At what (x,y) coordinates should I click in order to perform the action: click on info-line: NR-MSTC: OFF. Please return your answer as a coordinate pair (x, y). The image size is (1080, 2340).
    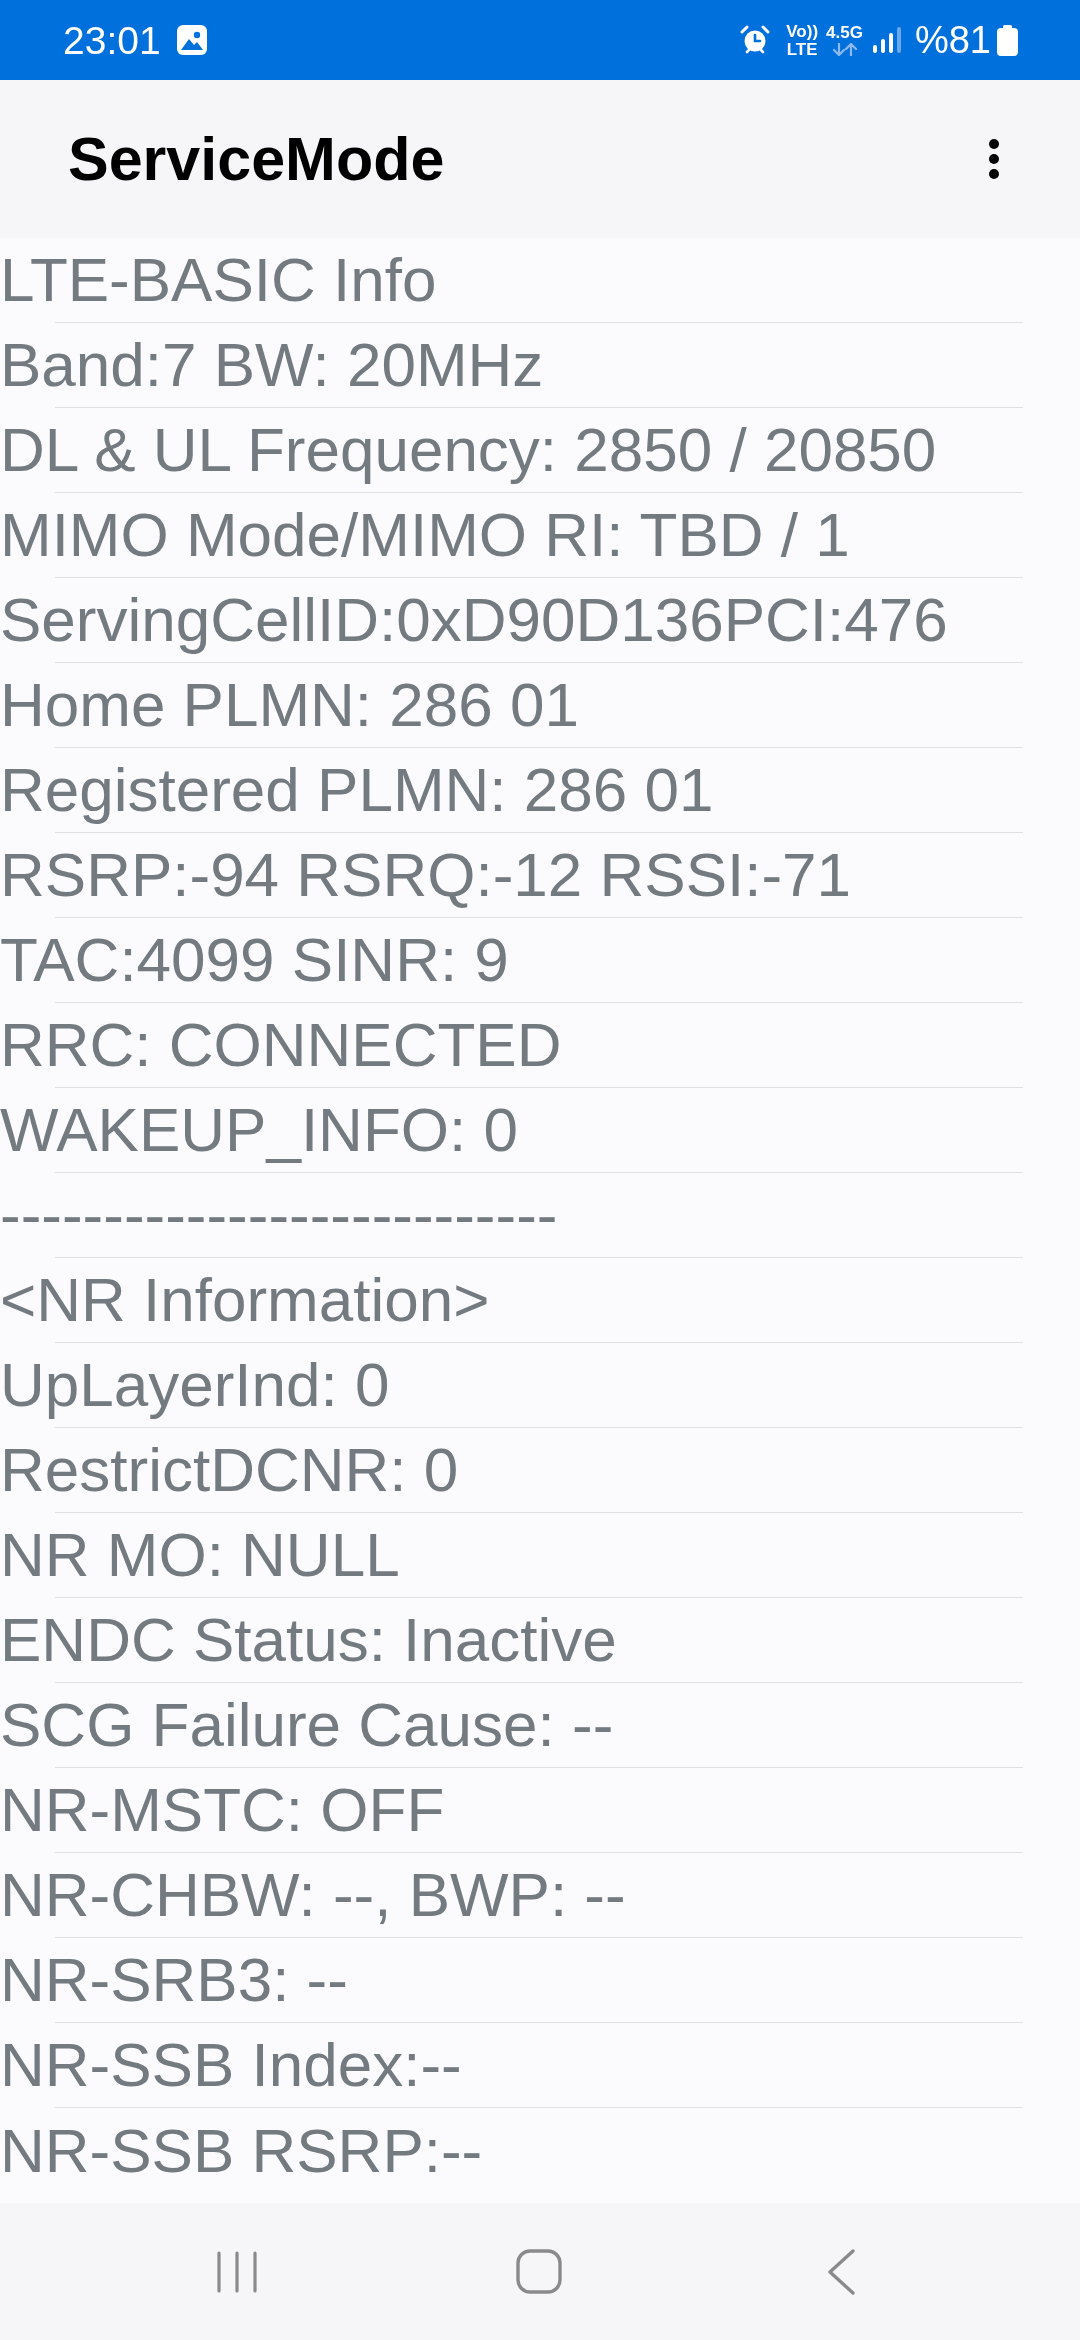
    Looking at the image, I should click on (222, 1810).